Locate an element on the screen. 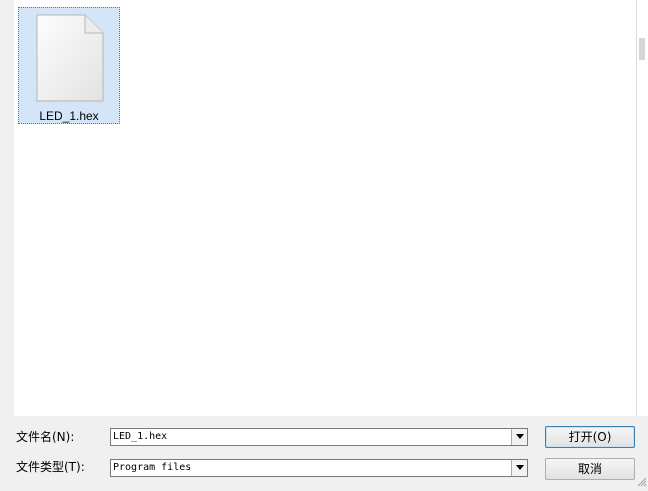 This screenshot has height=491, width=648. document-icon is located at coordinates (70, 59).